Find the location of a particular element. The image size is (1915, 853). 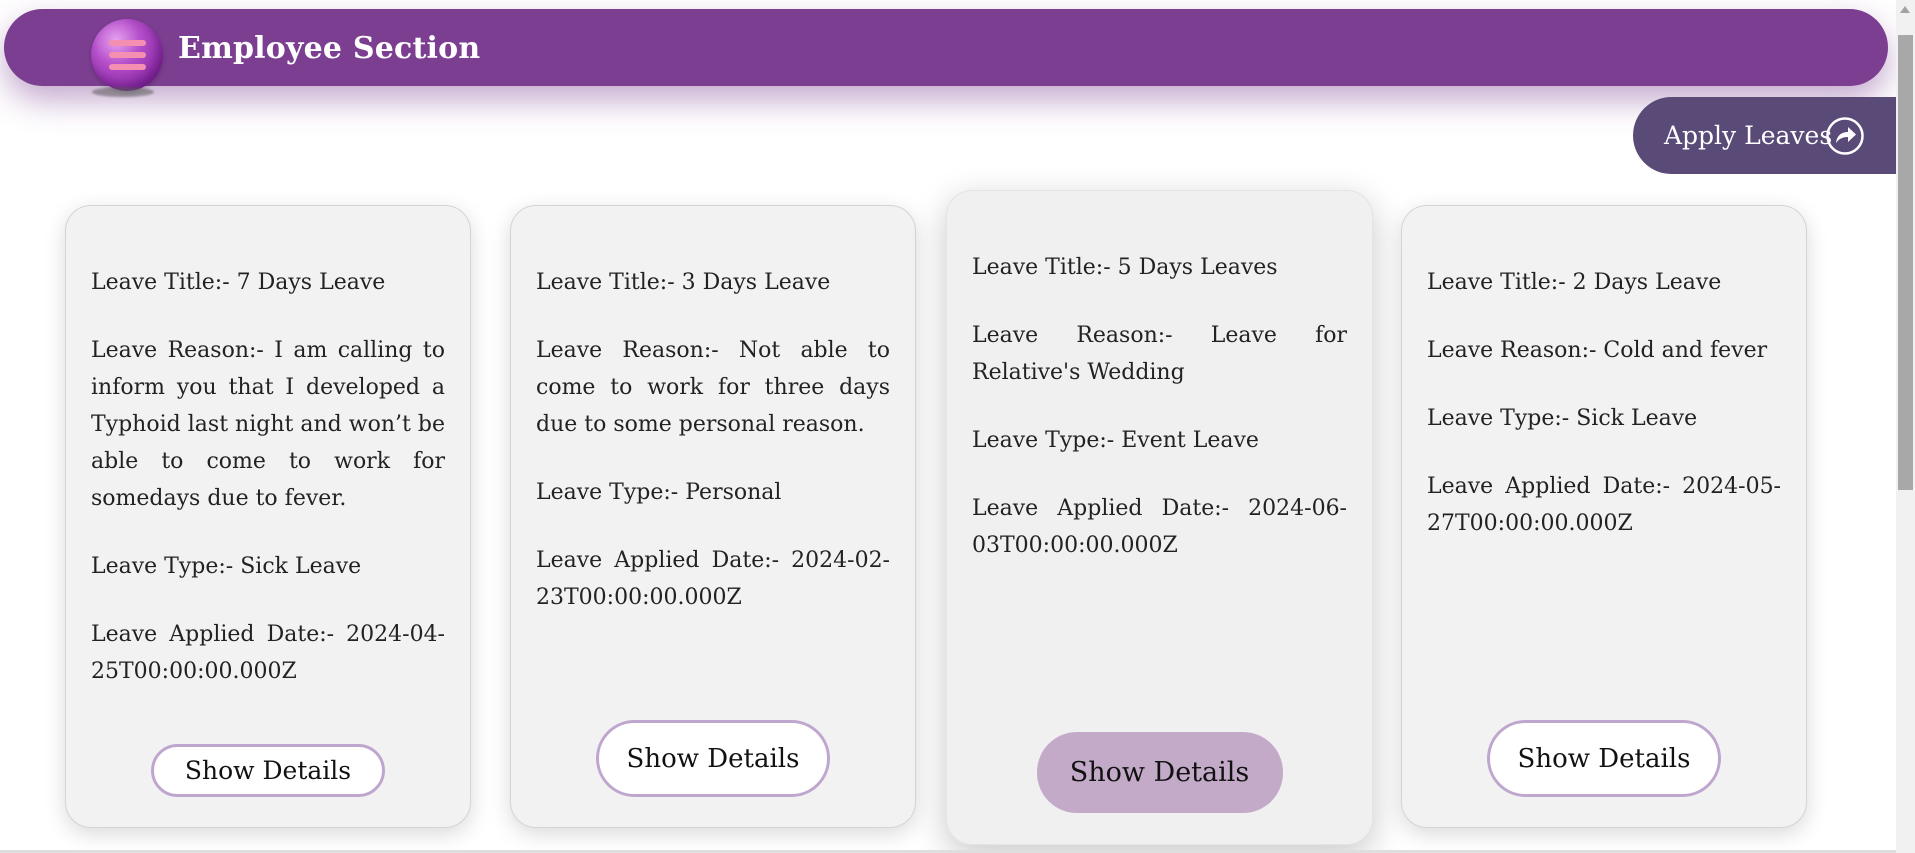

apply-leaves-button: Apply Leaves is located at coordinates (1774, 135).